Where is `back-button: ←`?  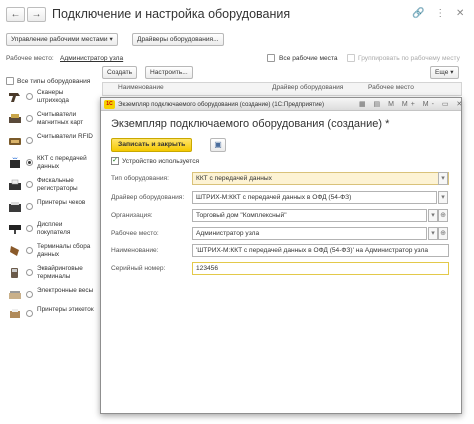 back-button: ← is located at coordinates (15, 14).